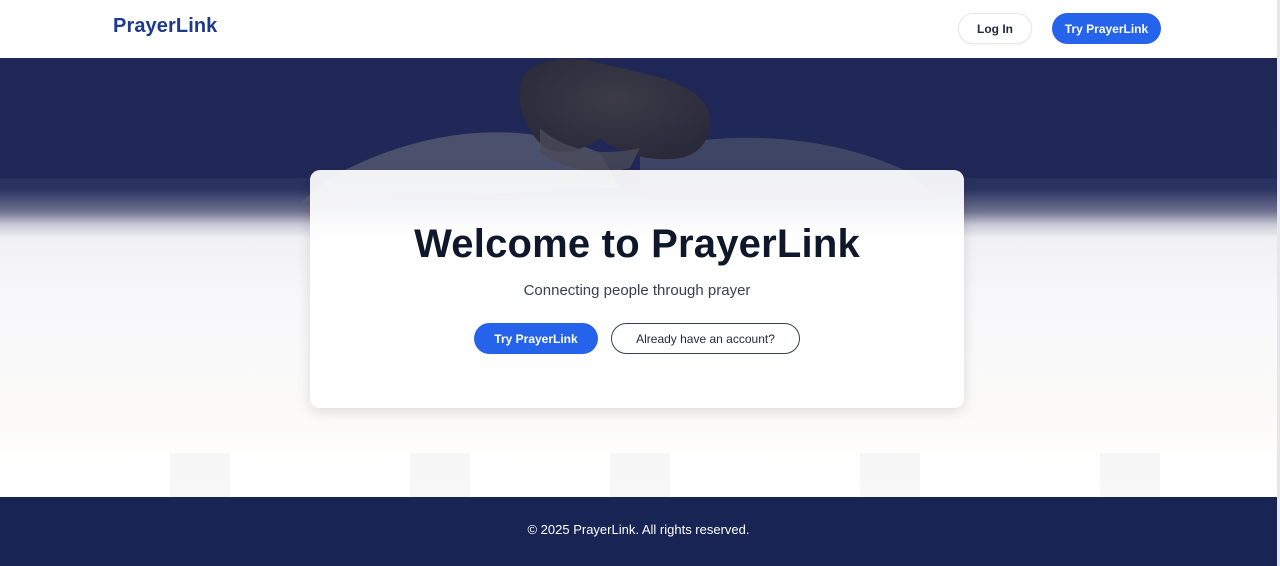 Image resolution: width=1280 pixels, height=566 pixels. I want to click on hero-subtitle: Connecting people through prayer, so click(637, 290).